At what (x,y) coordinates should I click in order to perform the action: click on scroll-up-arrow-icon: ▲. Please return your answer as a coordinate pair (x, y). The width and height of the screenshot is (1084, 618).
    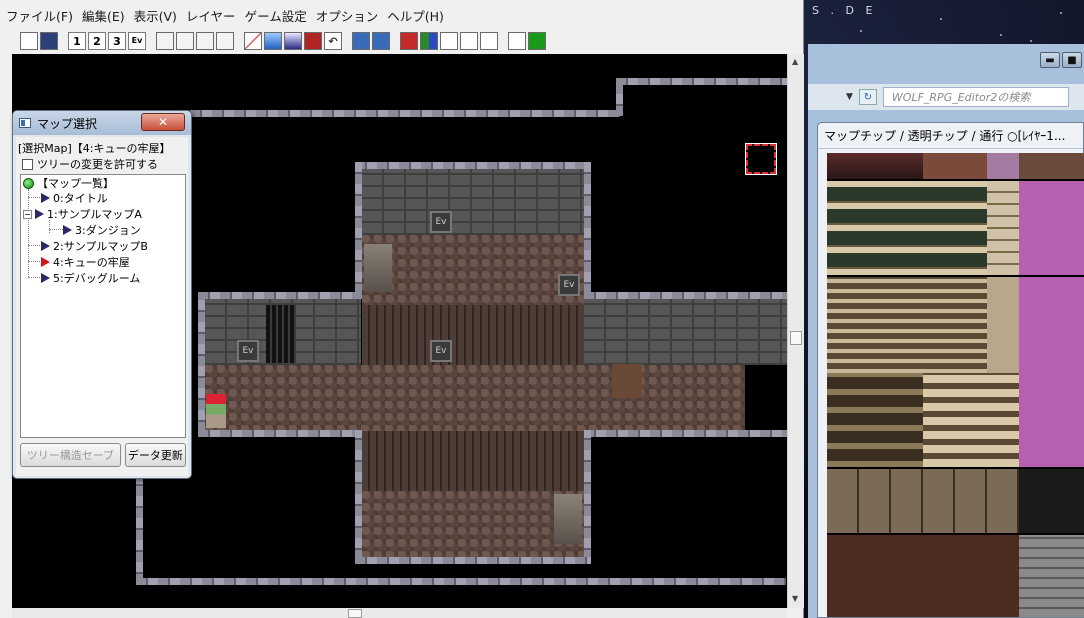
    Looking at the image, I should click on (795, 61).